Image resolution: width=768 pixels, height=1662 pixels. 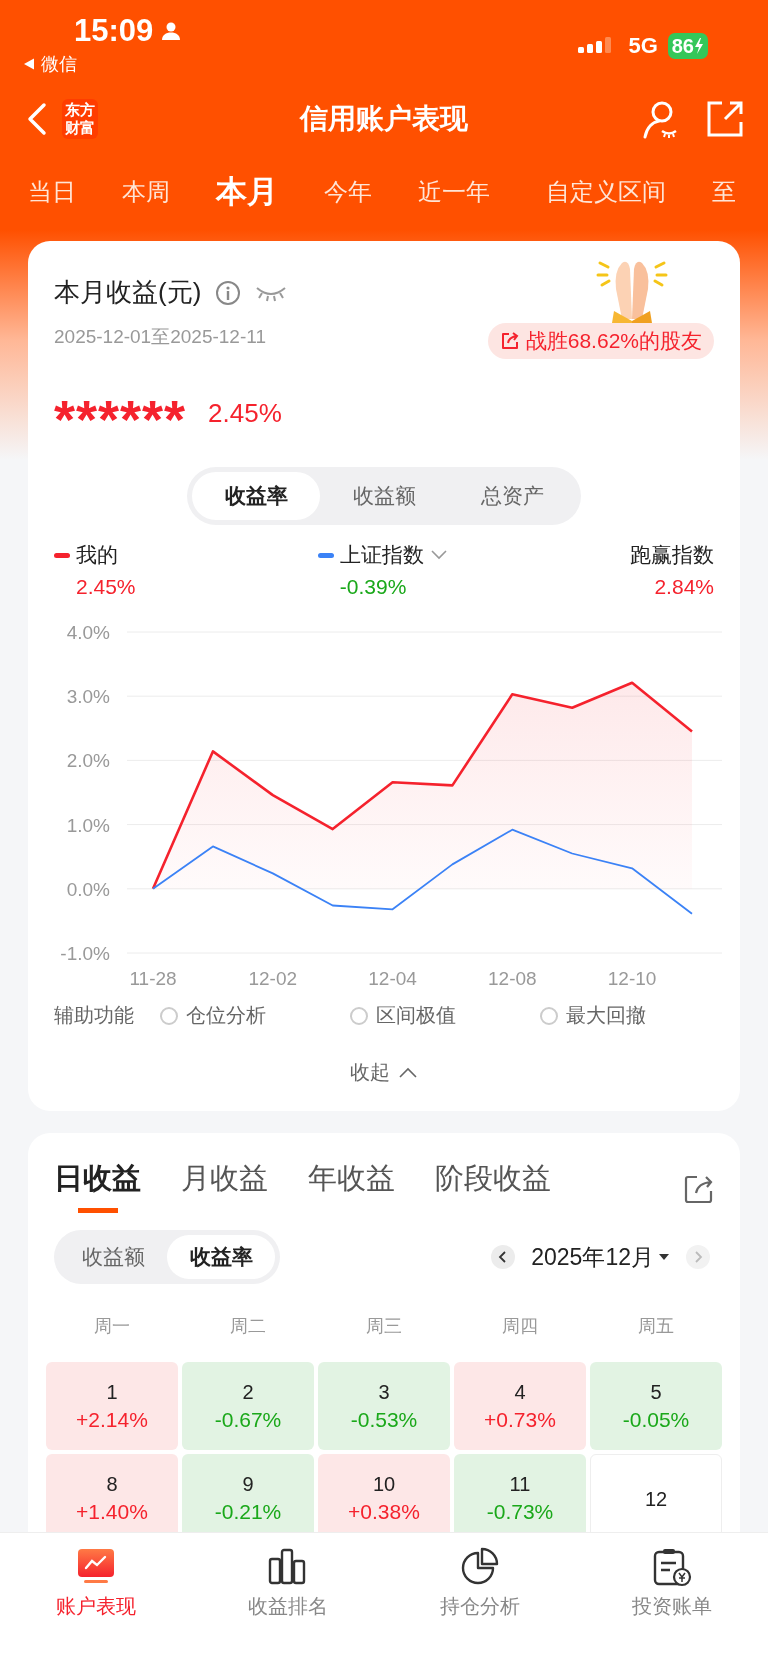 What do you see at coordinates (248, 1493) in the screenshot?
I see `day-cell: 9 -0.21%` at bounding box center [248, 1493].